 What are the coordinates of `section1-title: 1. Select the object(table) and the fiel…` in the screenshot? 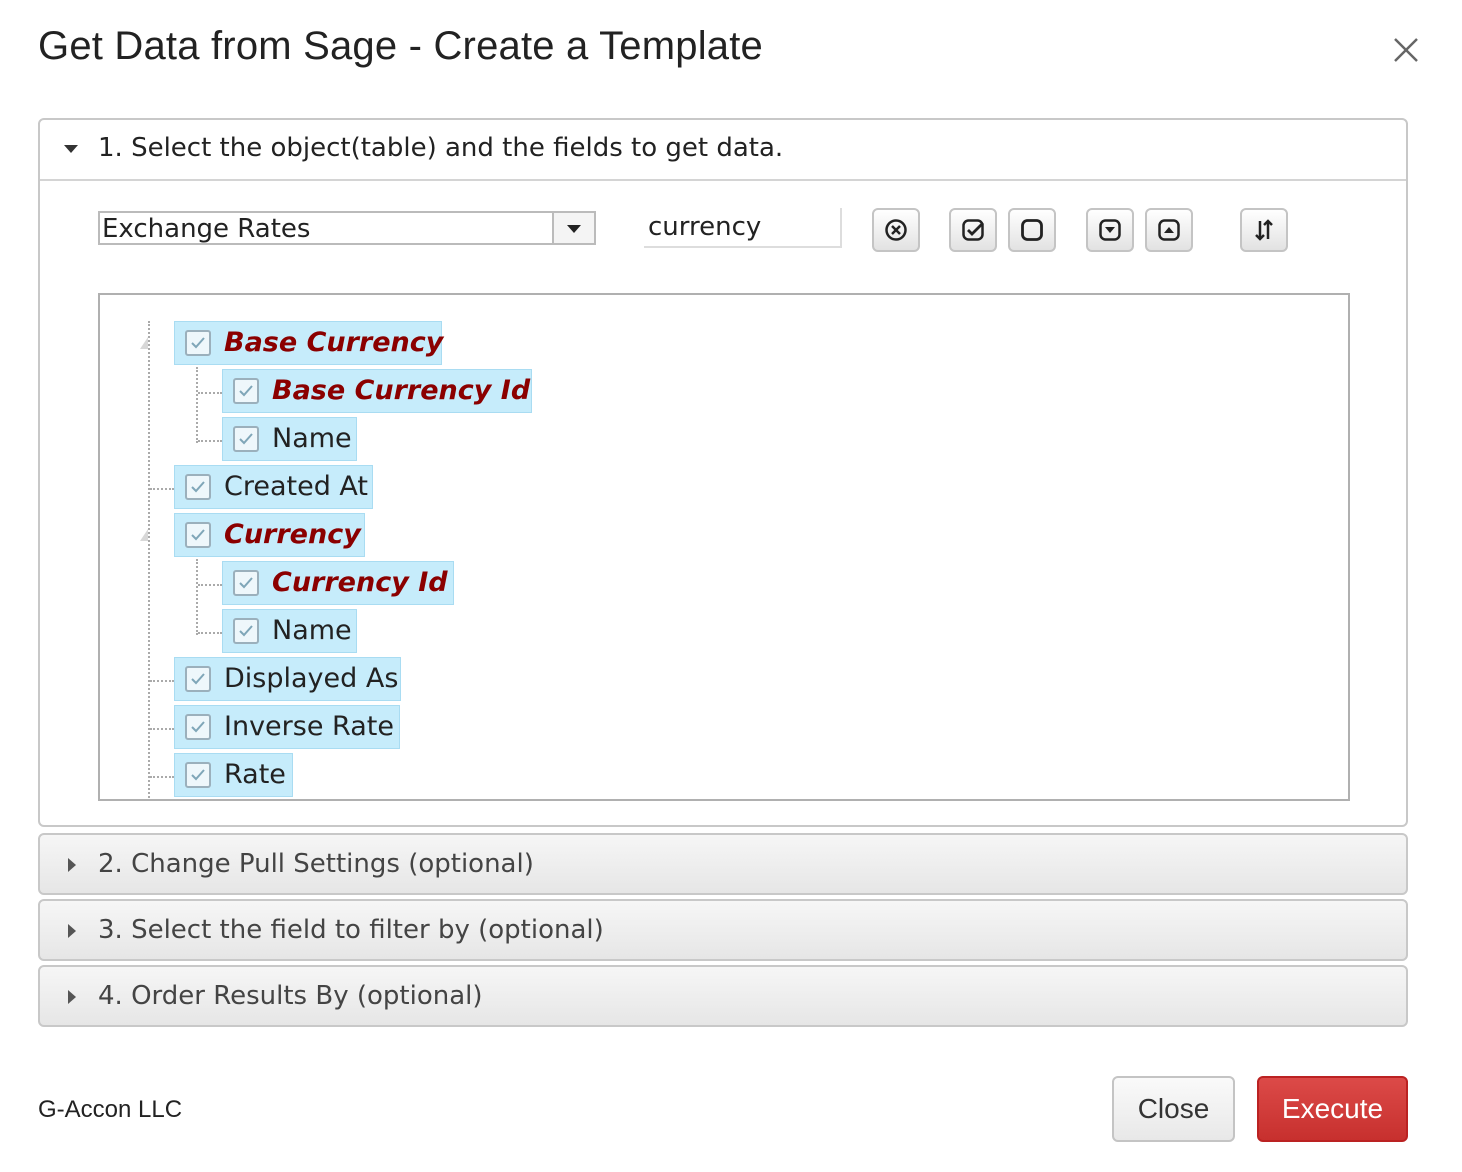 It's located at (441, 148).